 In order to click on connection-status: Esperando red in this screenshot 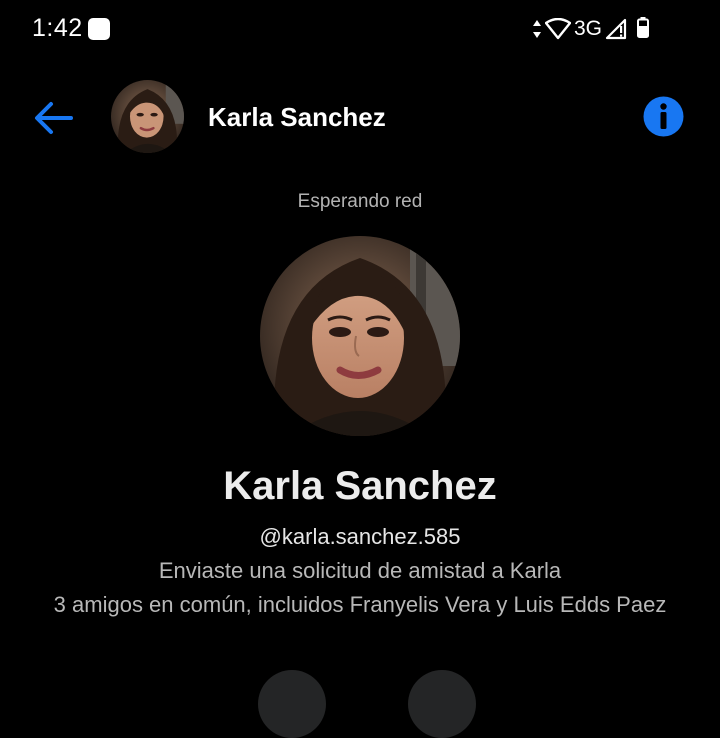, I will do `click(360, 201)`.